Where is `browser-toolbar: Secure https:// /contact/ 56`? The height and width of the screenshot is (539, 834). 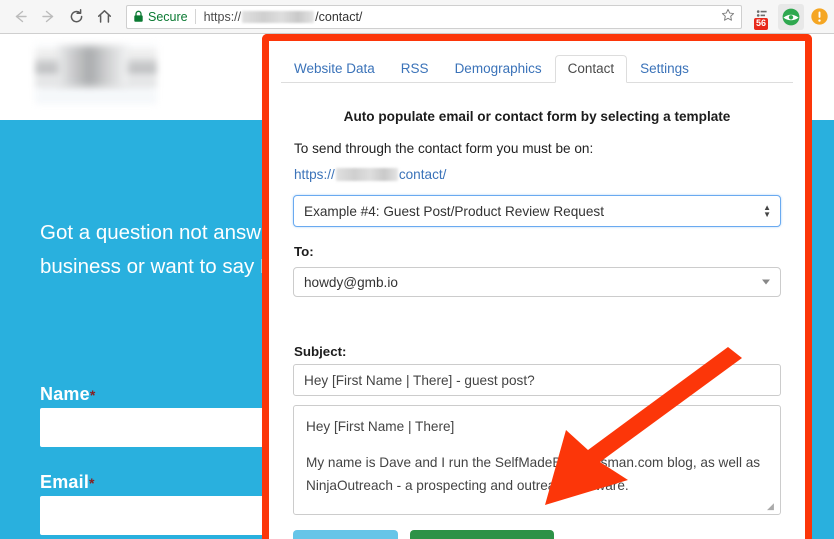
browser-toolbar: Secure https:// /contact/ 56 is located at coordinates (417, 17).